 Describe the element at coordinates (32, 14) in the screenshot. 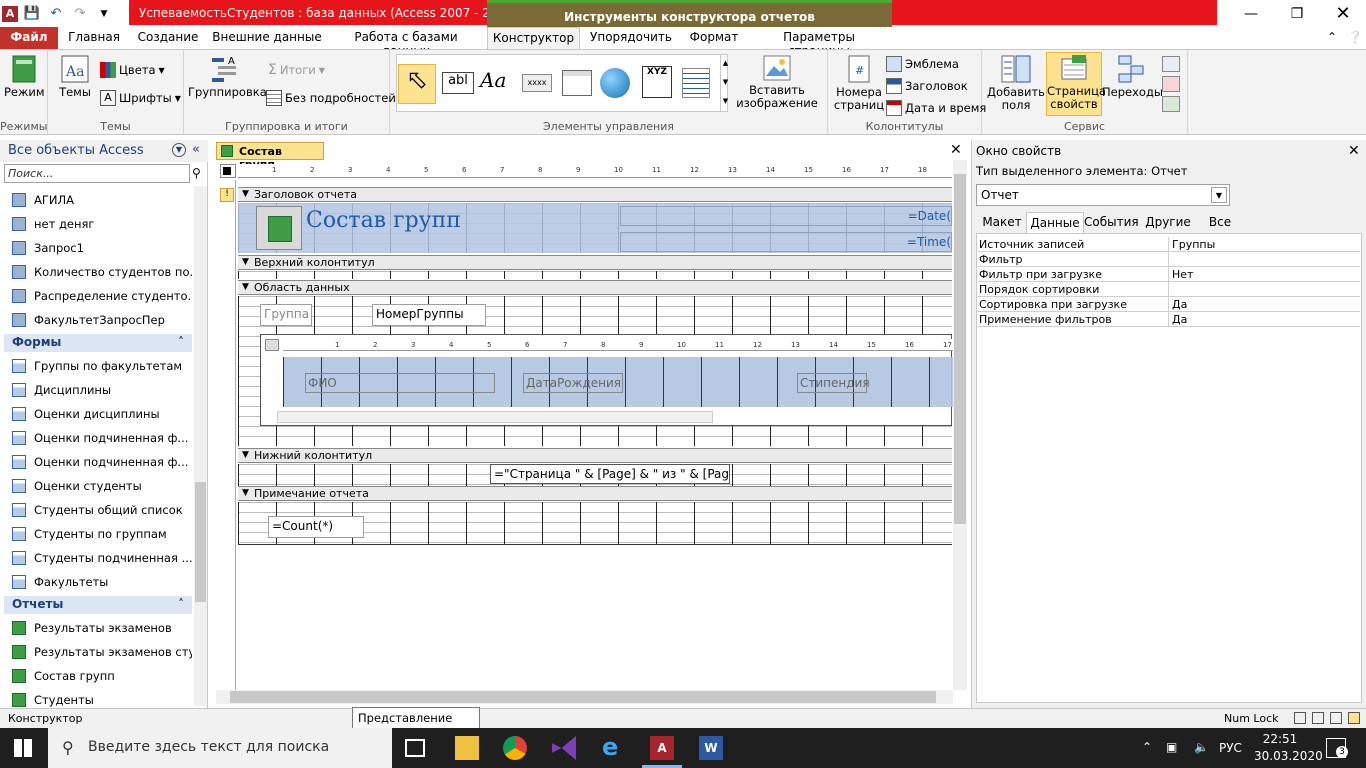

I see `save-icon: 💾` at that location.